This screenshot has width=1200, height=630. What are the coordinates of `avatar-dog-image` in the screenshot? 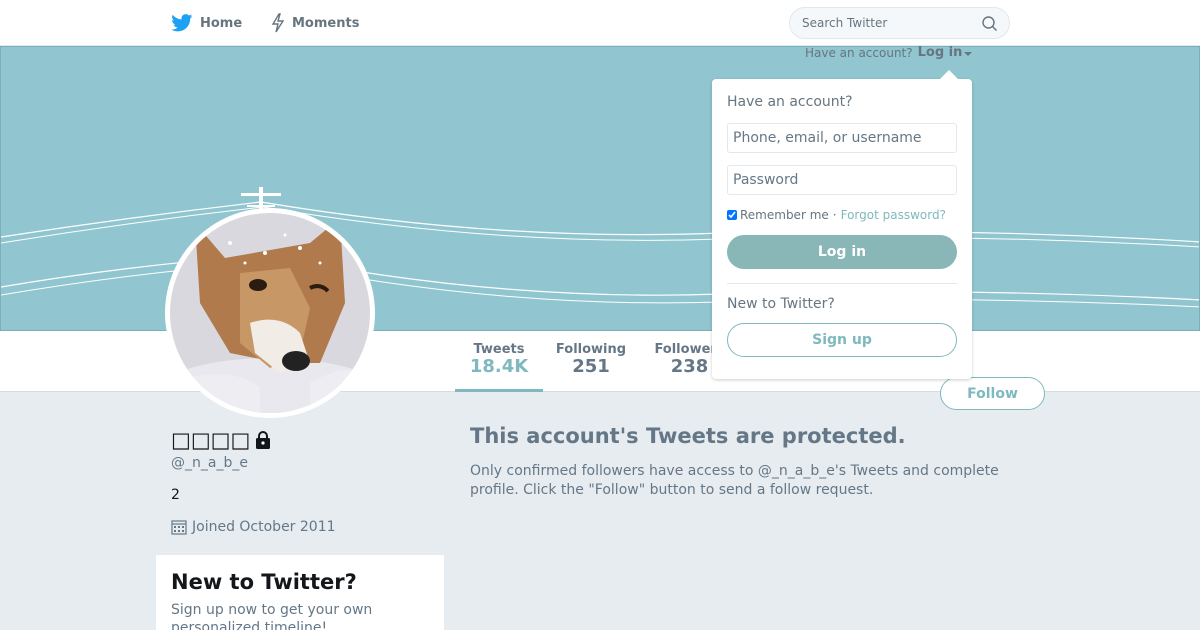 It's located at (270, 313).